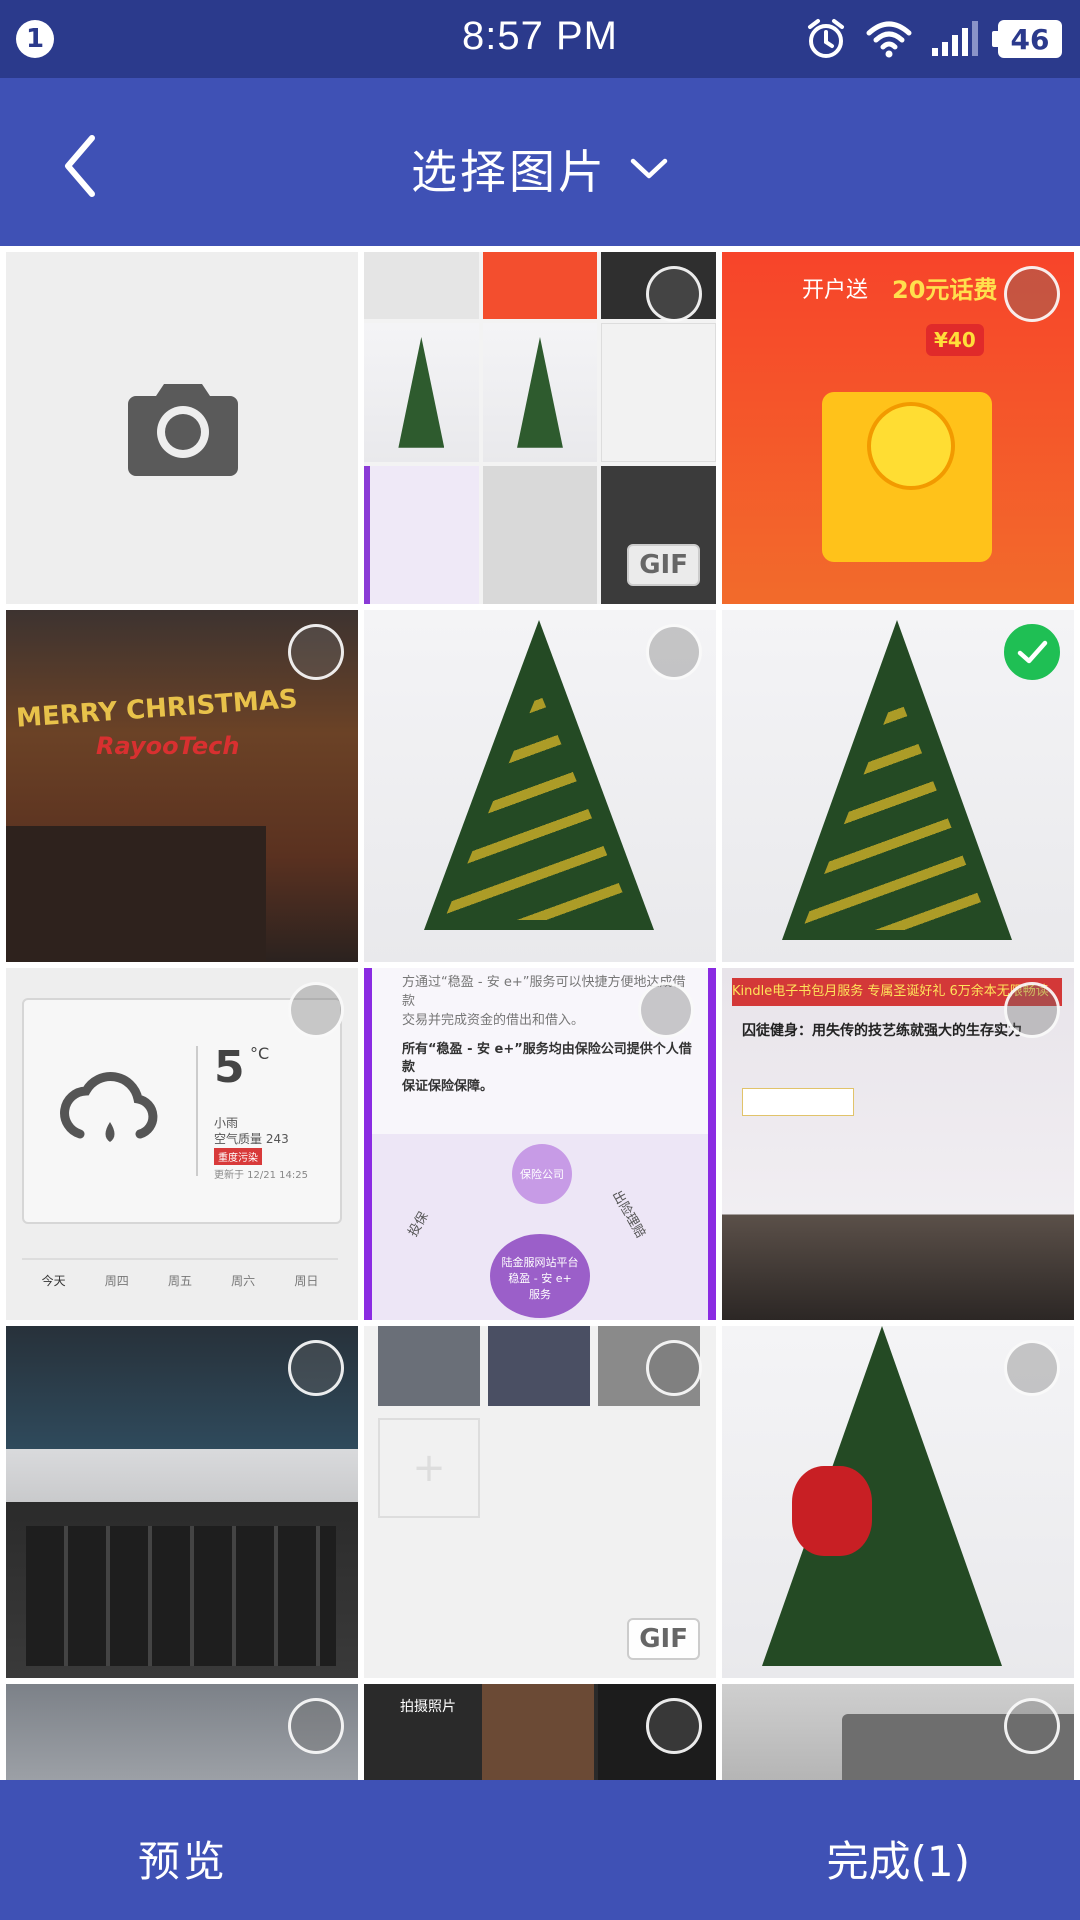  I want to click on camera-icon, so click(183, 430).